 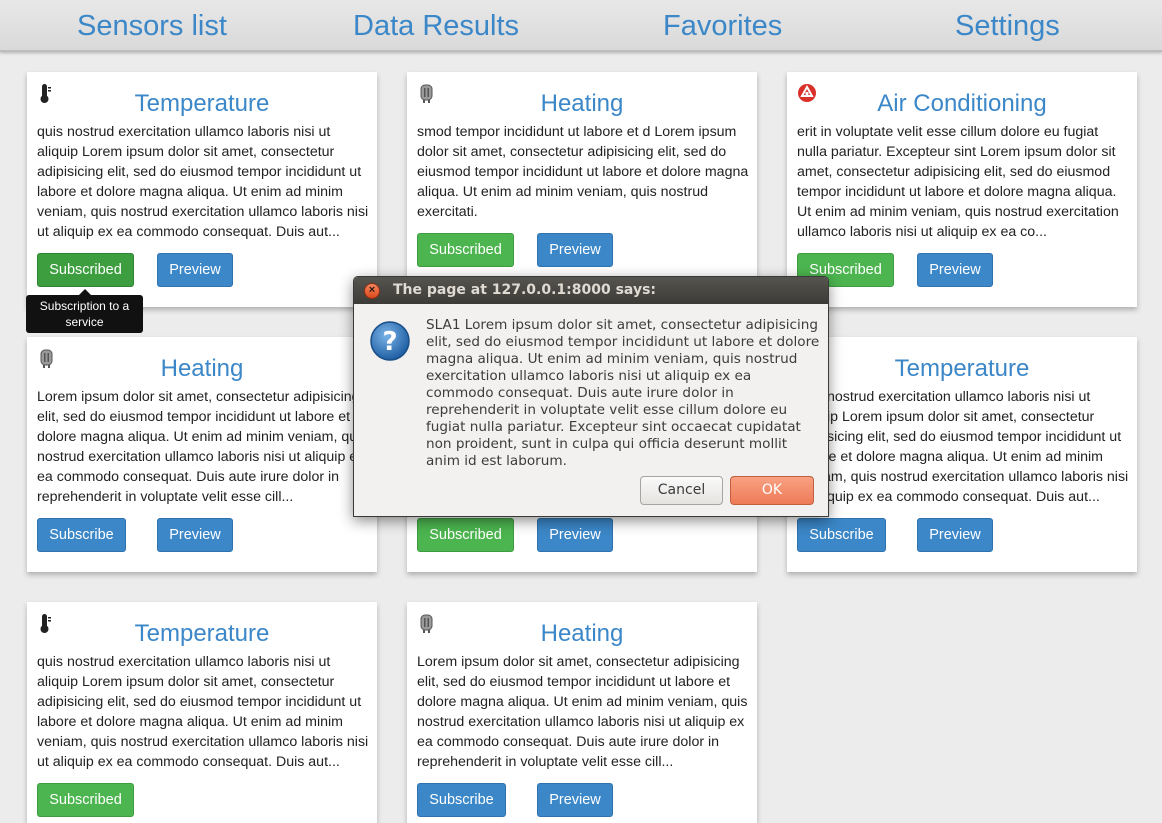 What do you see at coordinates (372, 291) in the screenshot?
I see `close-icon: ×` at bounding box center [372, 291].